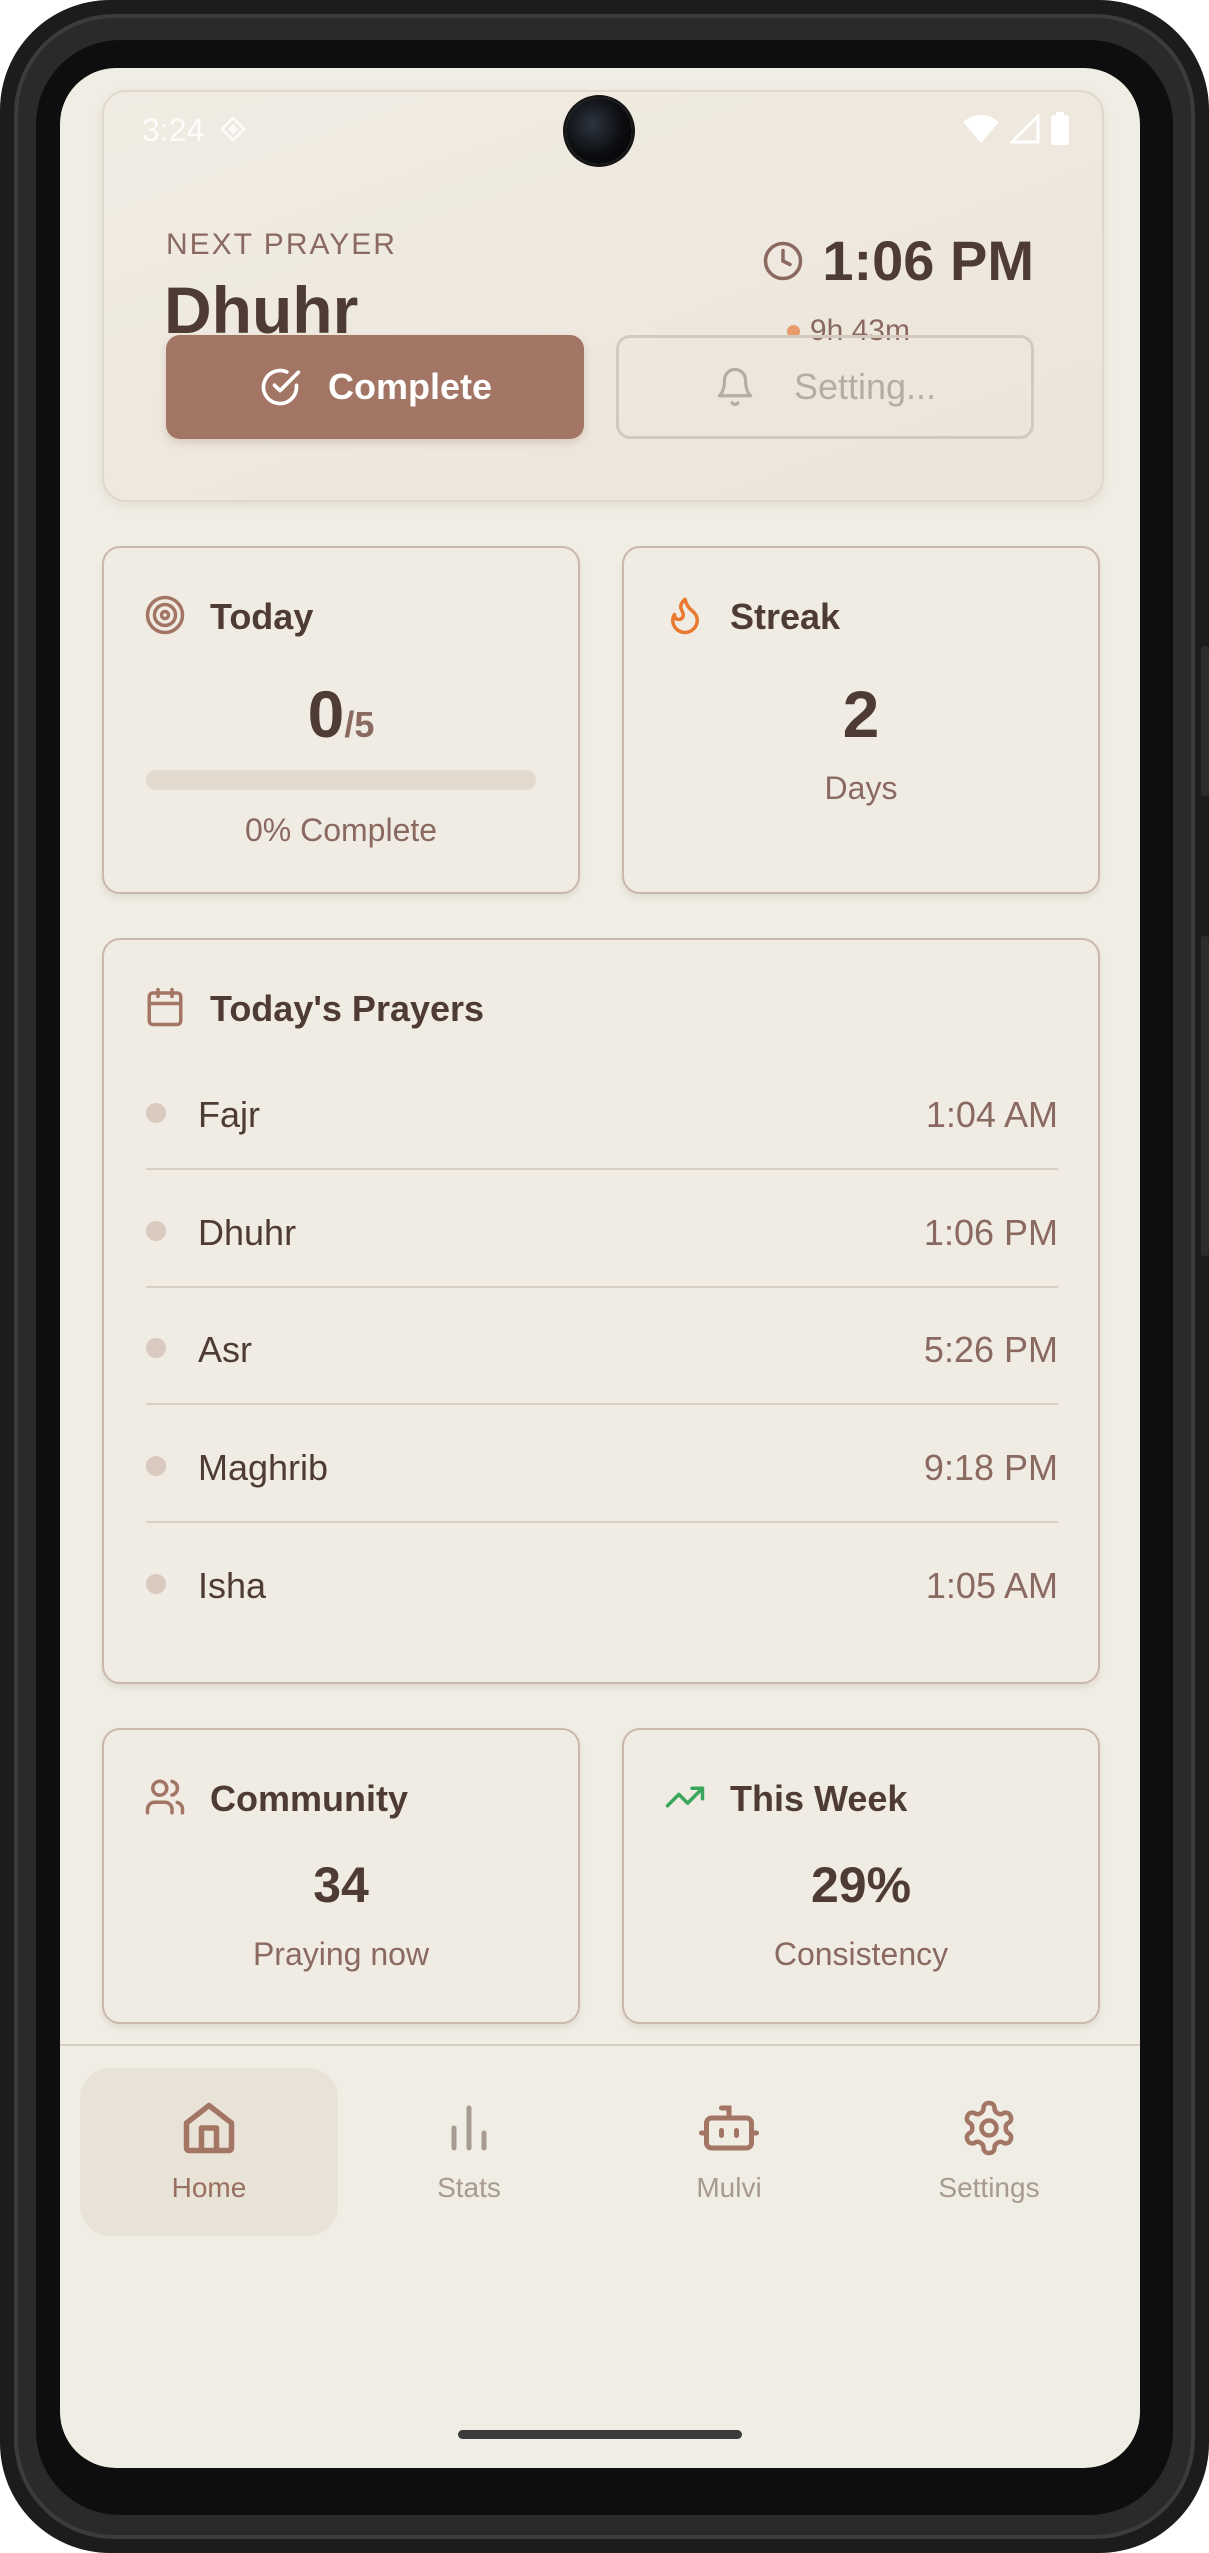 This screenshot has height=2553, width=1209. Describe the element at coordinates (232, 1585) in the screenshot. I see `prayer-name: Isha` at that location.